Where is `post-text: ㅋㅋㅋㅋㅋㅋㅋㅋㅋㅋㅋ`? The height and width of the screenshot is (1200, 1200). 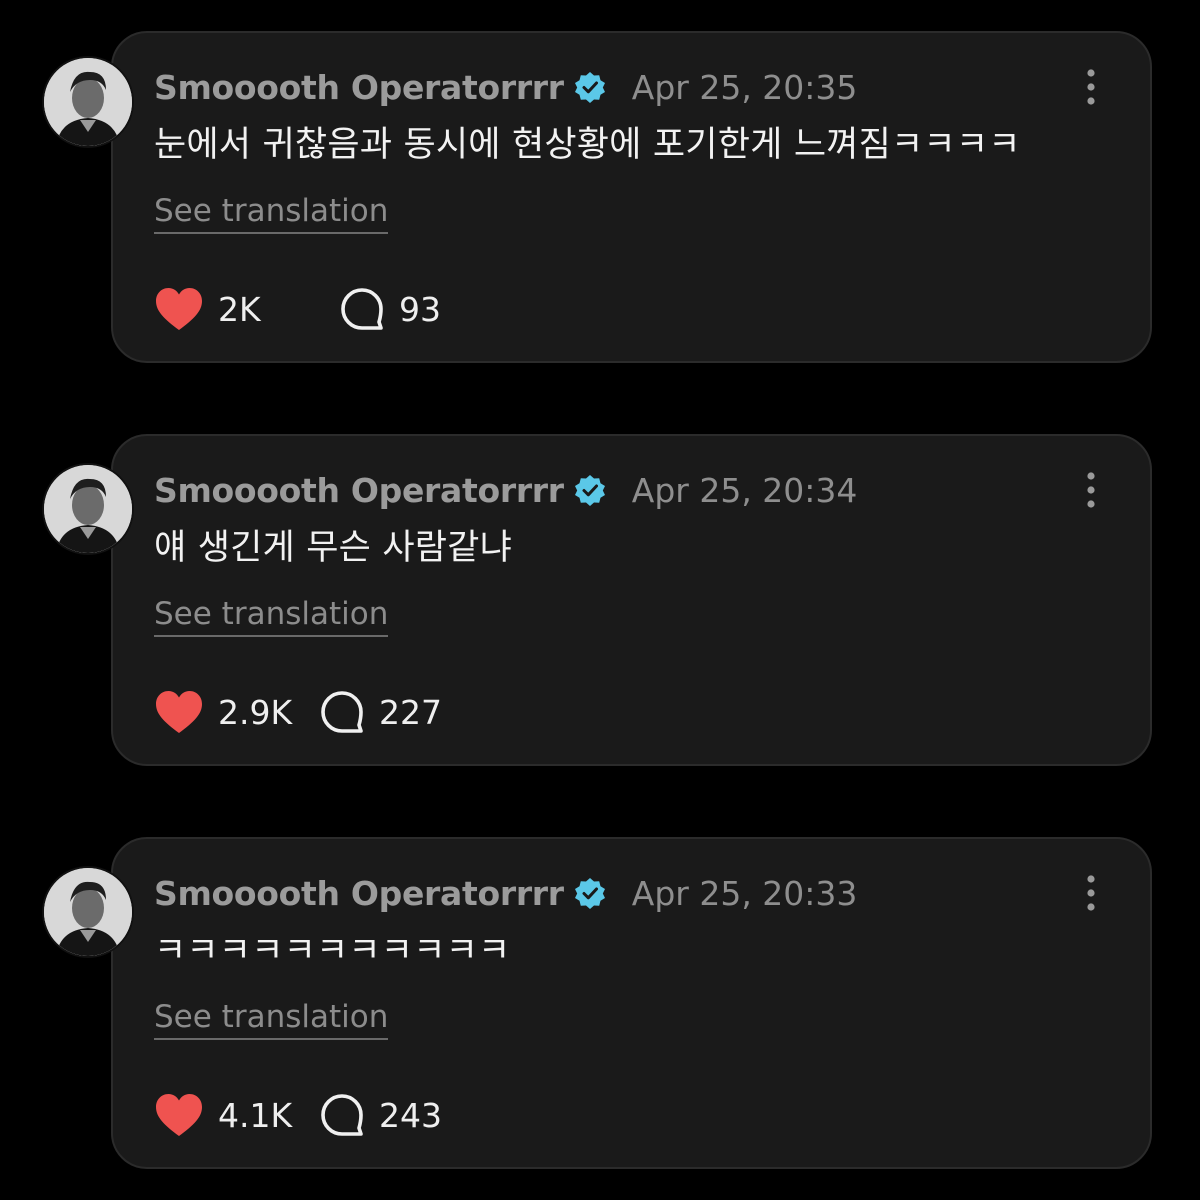
post-text: ㅋㅋㅋㅋㅋㅋㅋㅋㅋㅋㅋ is located at coordinates (332, 951).